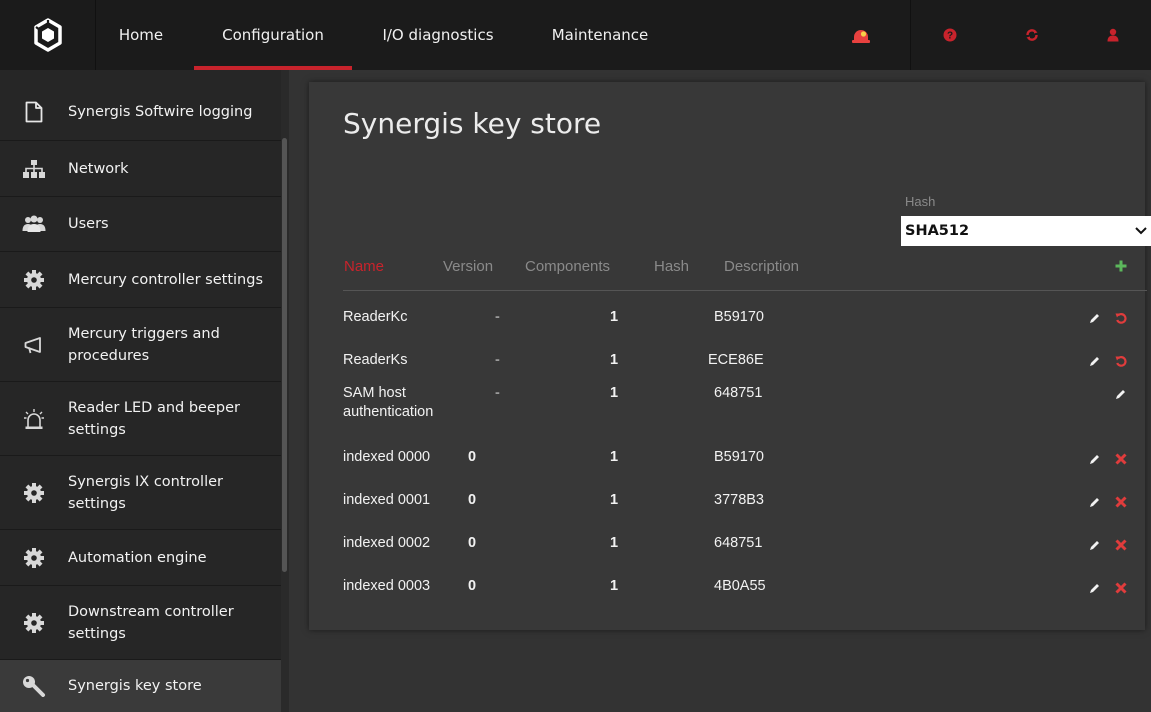 This screenshot has width=1151, height=712. What do you see at coordinates (745, 290) in the screenshot?
I see `table-header-divider` at bounding box center [745, 290].